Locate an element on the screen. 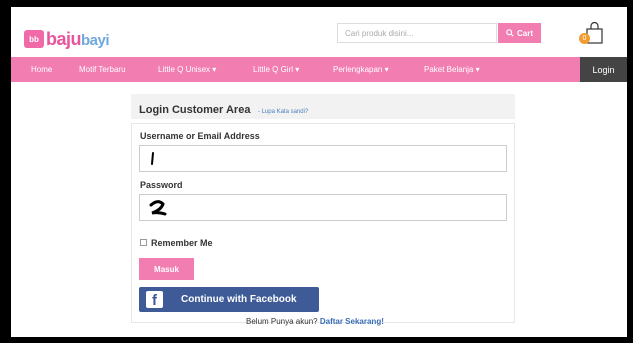 Image resolution: width=633 pixels, height=343 pixels. nav-paket-belanja: Paket Belanja ▾ is located at coordinates (452, 69).